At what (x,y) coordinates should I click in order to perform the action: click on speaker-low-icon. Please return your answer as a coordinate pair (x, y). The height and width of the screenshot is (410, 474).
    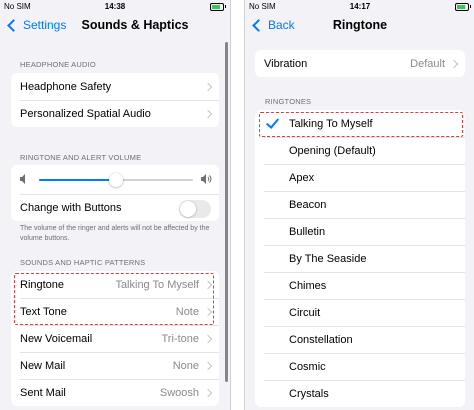
    Looking at the image, I should click on (22, 179).